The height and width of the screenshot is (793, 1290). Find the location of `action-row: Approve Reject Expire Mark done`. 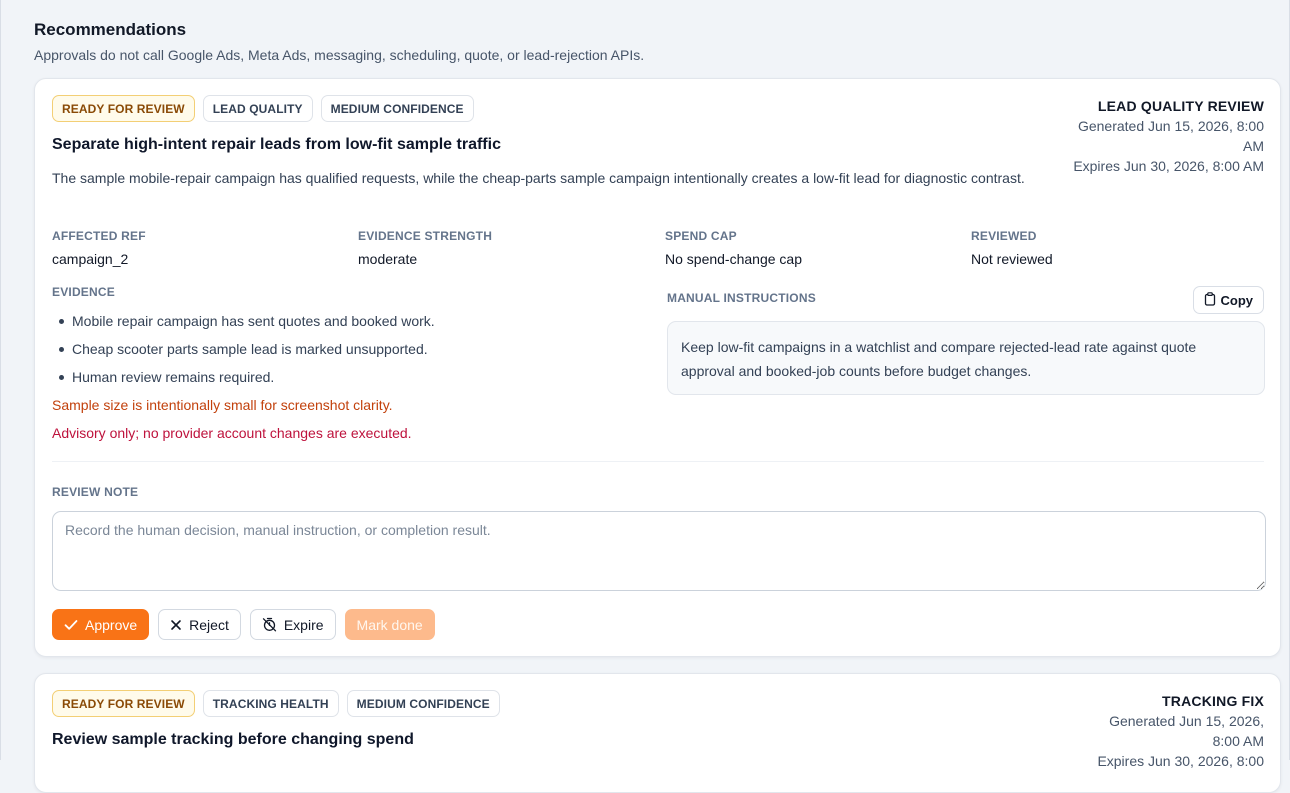

action-row: Approve Reject Expire Mark done is located at coordinates (243, 624).